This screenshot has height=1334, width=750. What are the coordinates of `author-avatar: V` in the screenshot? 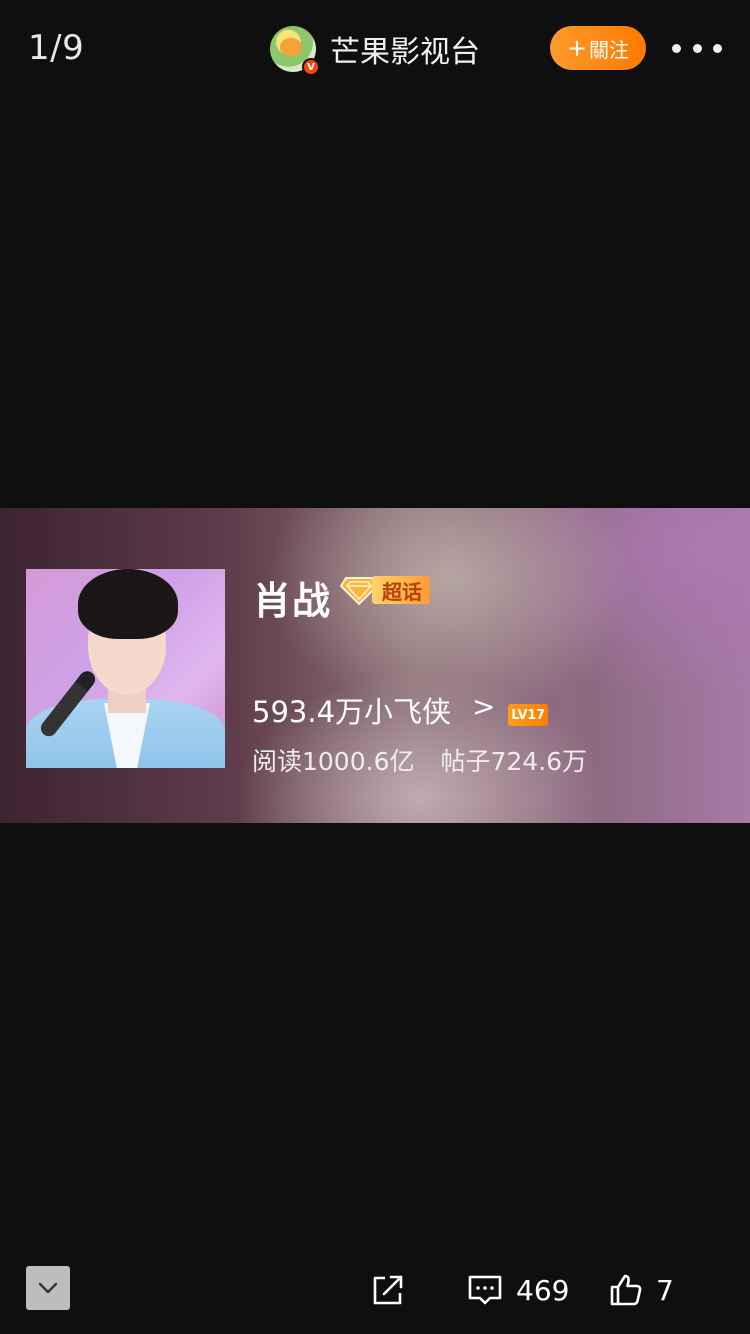 It's located at (295, 51).